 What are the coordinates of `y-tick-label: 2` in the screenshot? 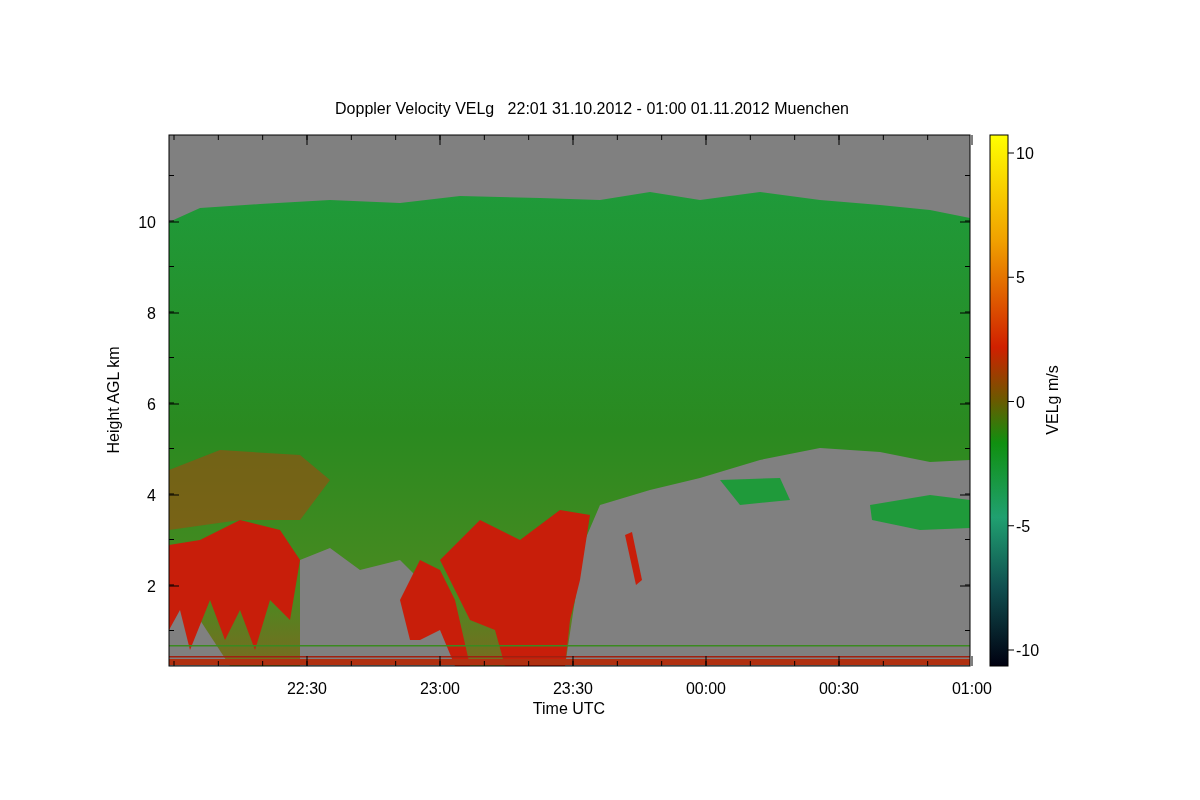 It's located at (151, 586).